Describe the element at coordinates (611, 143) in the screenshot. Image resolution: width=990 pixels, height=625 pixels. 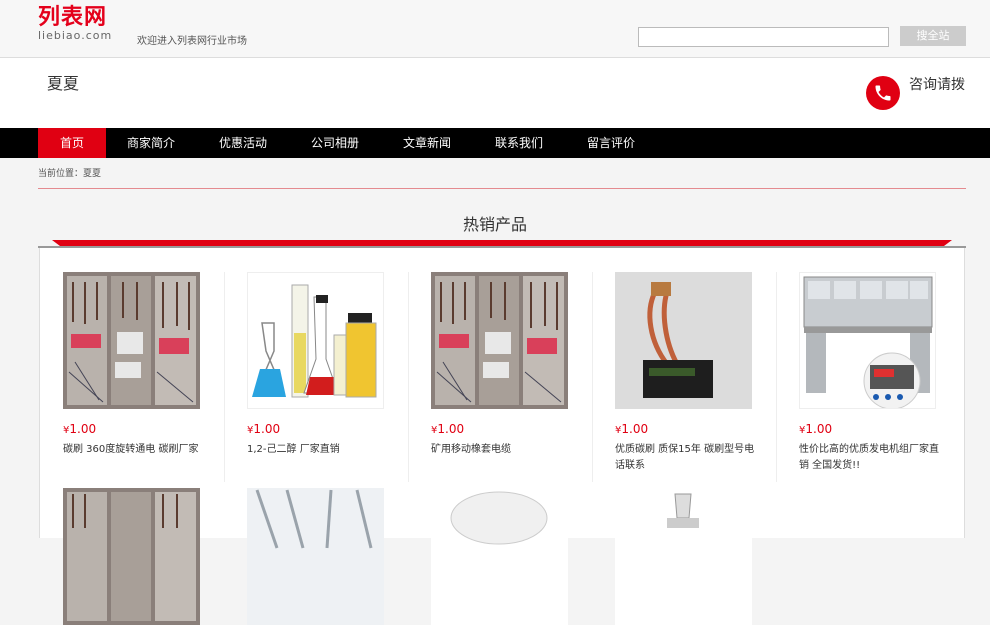
I see `nav-item-reviews: 留言评价` at that location.